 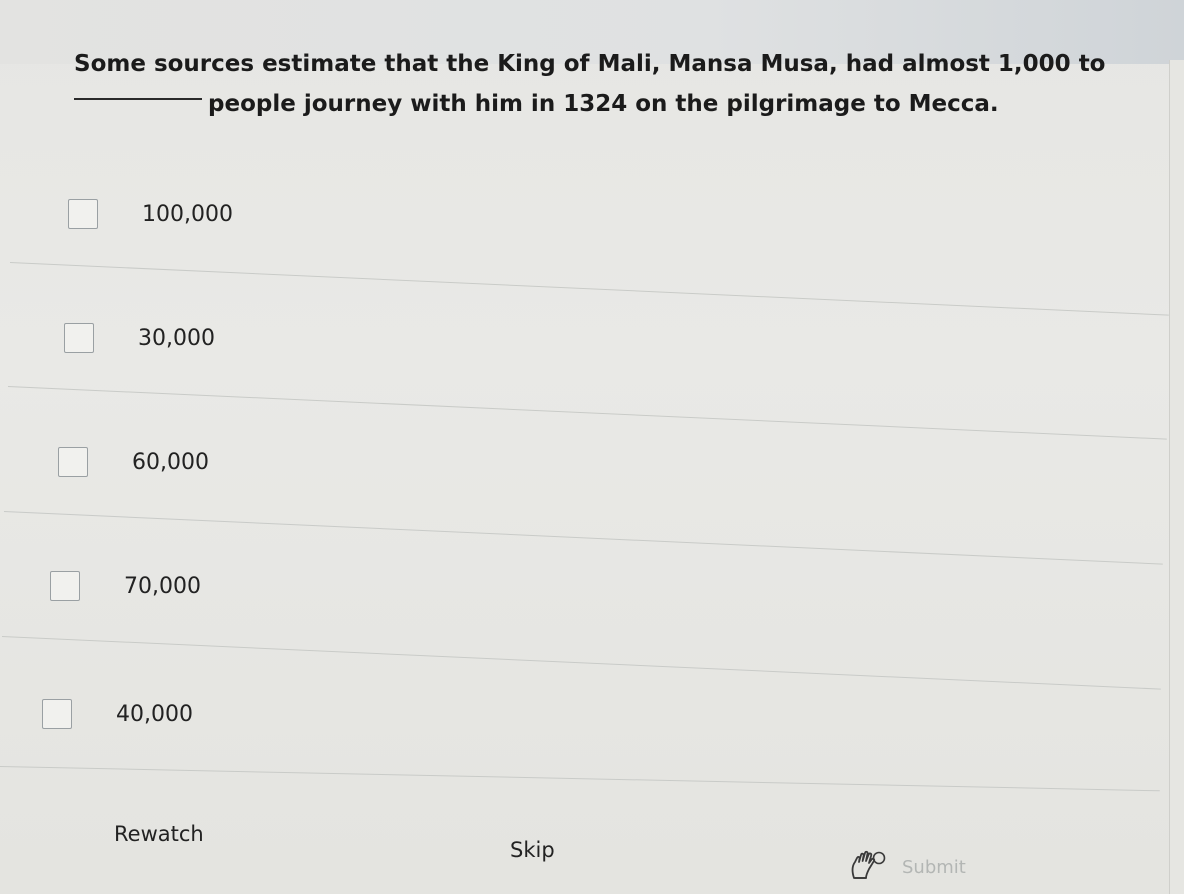 I want to click on option-row: 30,000, so click(x=139, y=338).